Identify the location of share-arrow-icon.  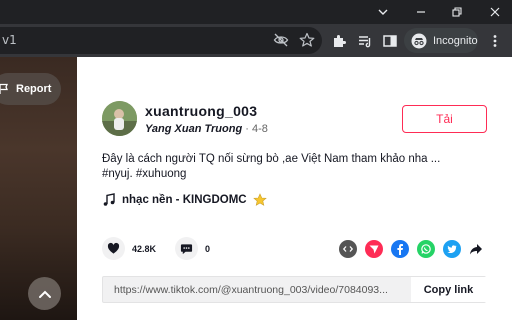
(476, 249).